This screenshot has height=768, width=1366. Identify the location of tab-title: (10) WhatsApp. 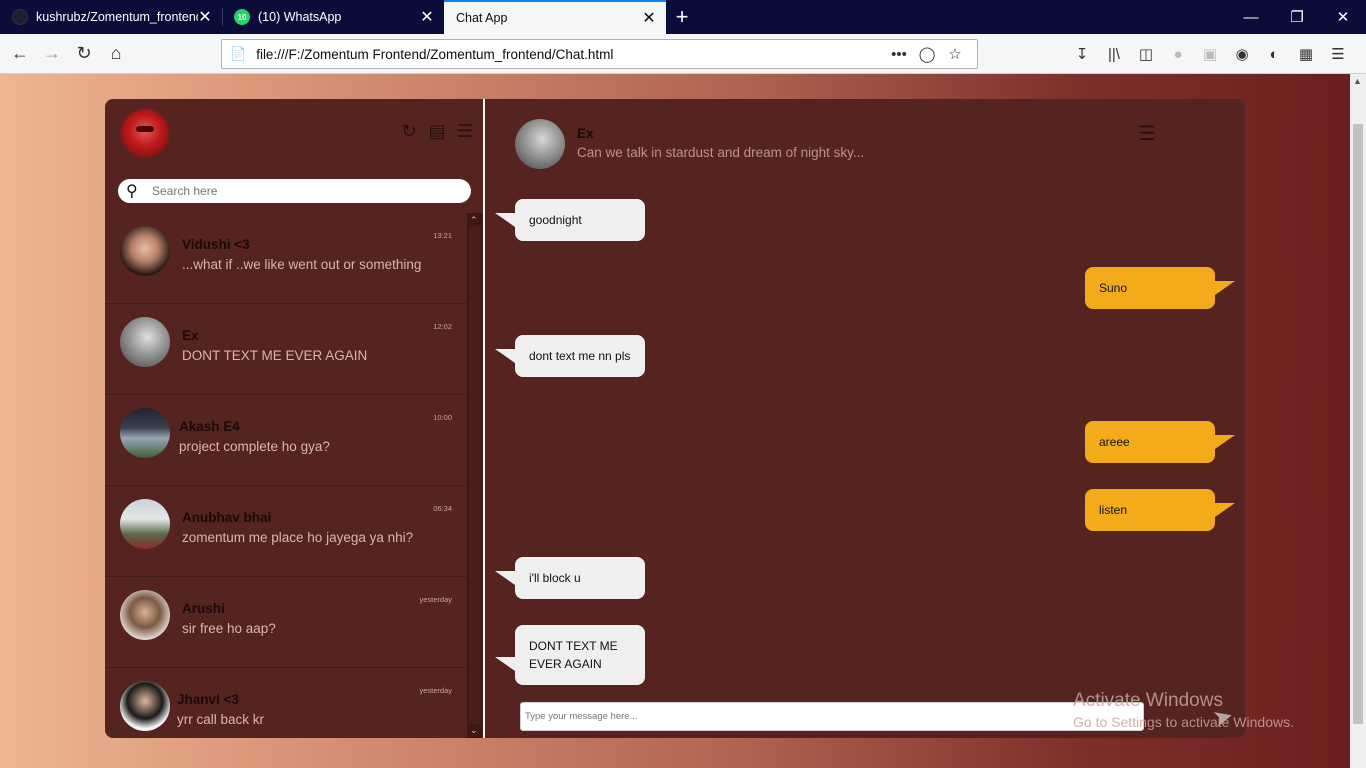
(300, 17).